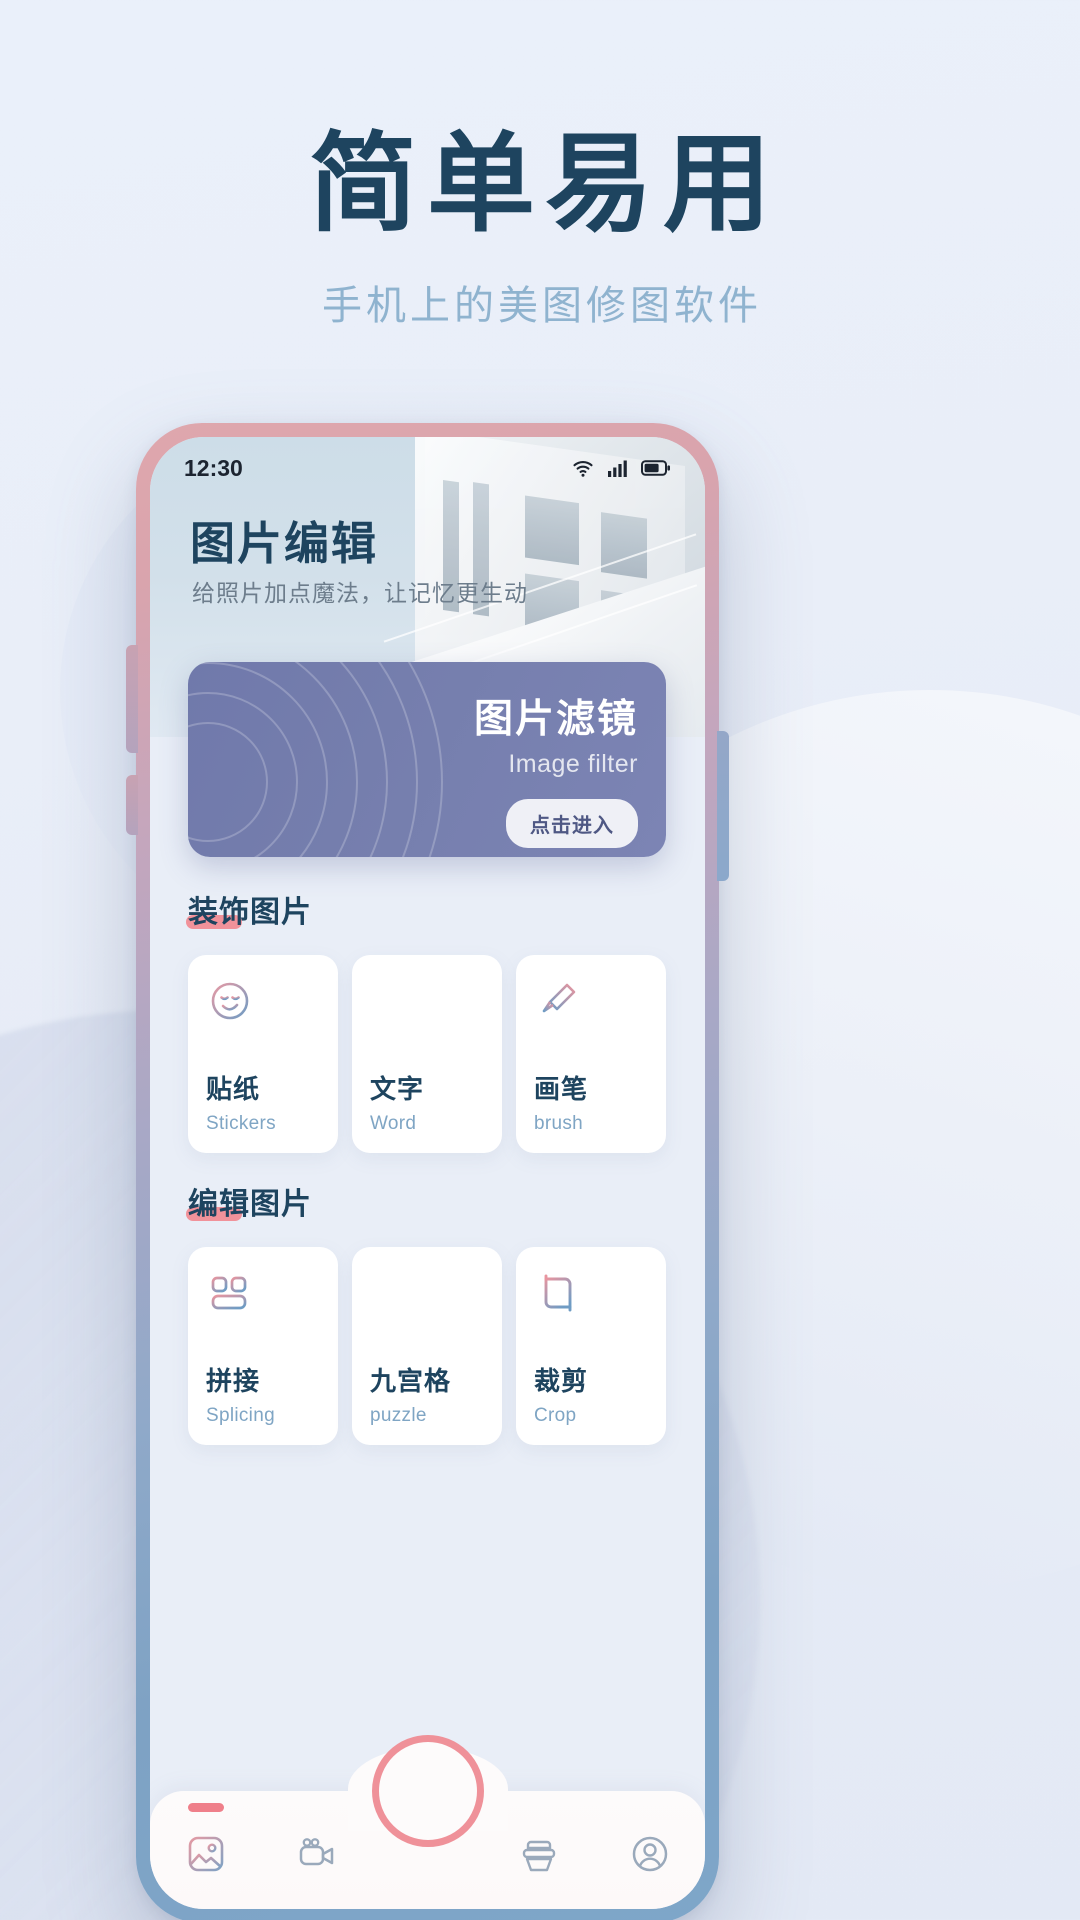 The image size is (1080, 1920). I want to click on video-camera-icon, so click(316, 1852).